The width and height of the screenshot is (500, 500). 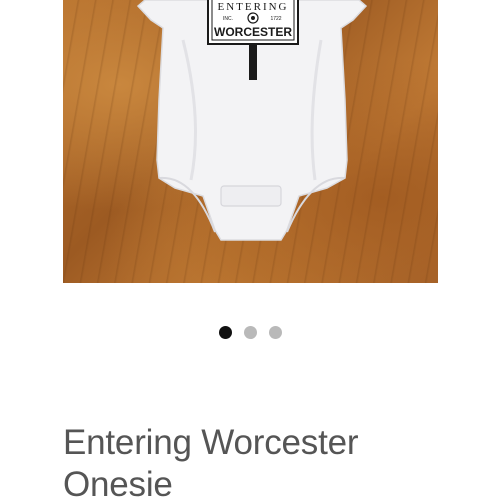 I want to click on sign-top-text: ENTERING, so click(x=253, y=7).